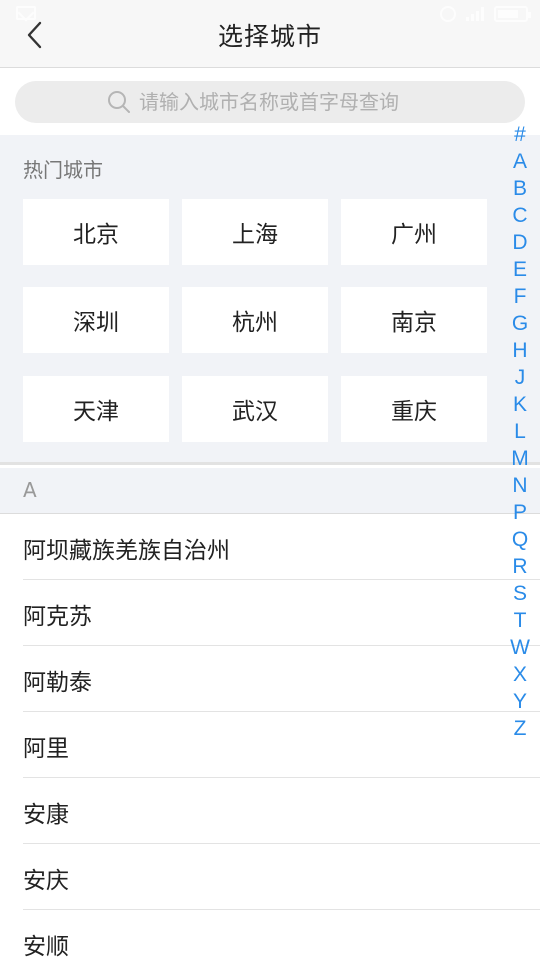  I want to click on index-letter-a: A, so click(520, 161).